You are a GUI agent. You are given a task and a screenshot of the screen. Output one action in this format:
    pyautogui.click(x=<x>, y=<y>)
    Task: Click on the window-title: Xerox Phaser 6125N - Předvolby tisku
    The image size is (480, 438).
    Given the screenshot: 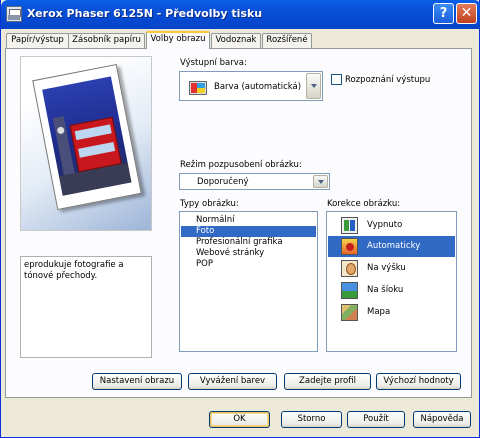 What is the action you would take?
    pyautogui.click(x=145, y=13)
    